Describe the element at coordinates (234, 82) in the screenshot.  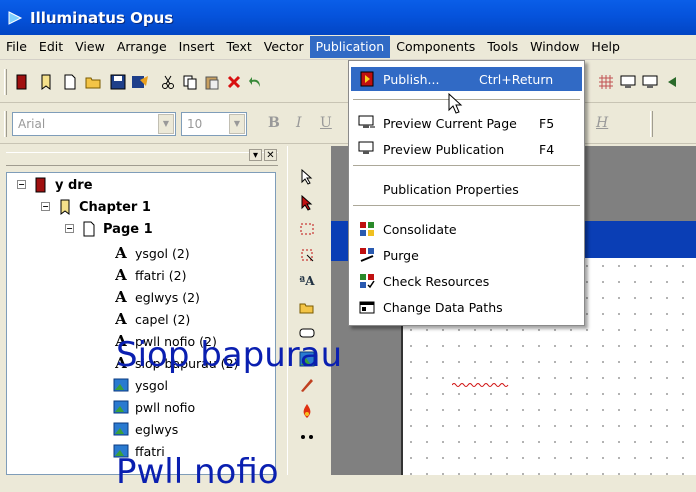
I see `delete-icon` at that location.